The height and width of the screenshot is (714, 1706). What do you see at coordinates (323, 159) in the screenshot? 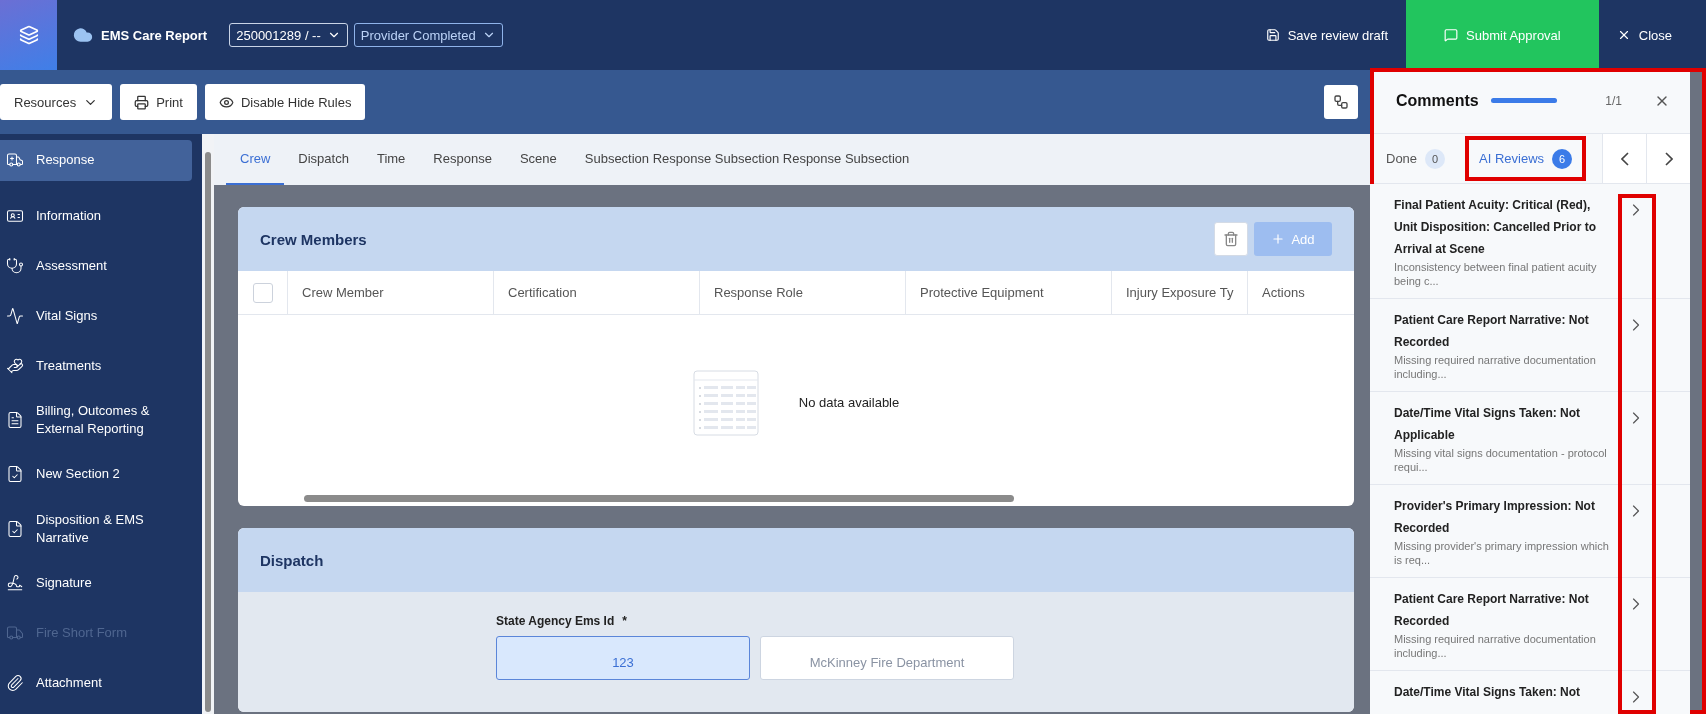
I see `section-tab: Dispatch` at bounding box center [323, 159].